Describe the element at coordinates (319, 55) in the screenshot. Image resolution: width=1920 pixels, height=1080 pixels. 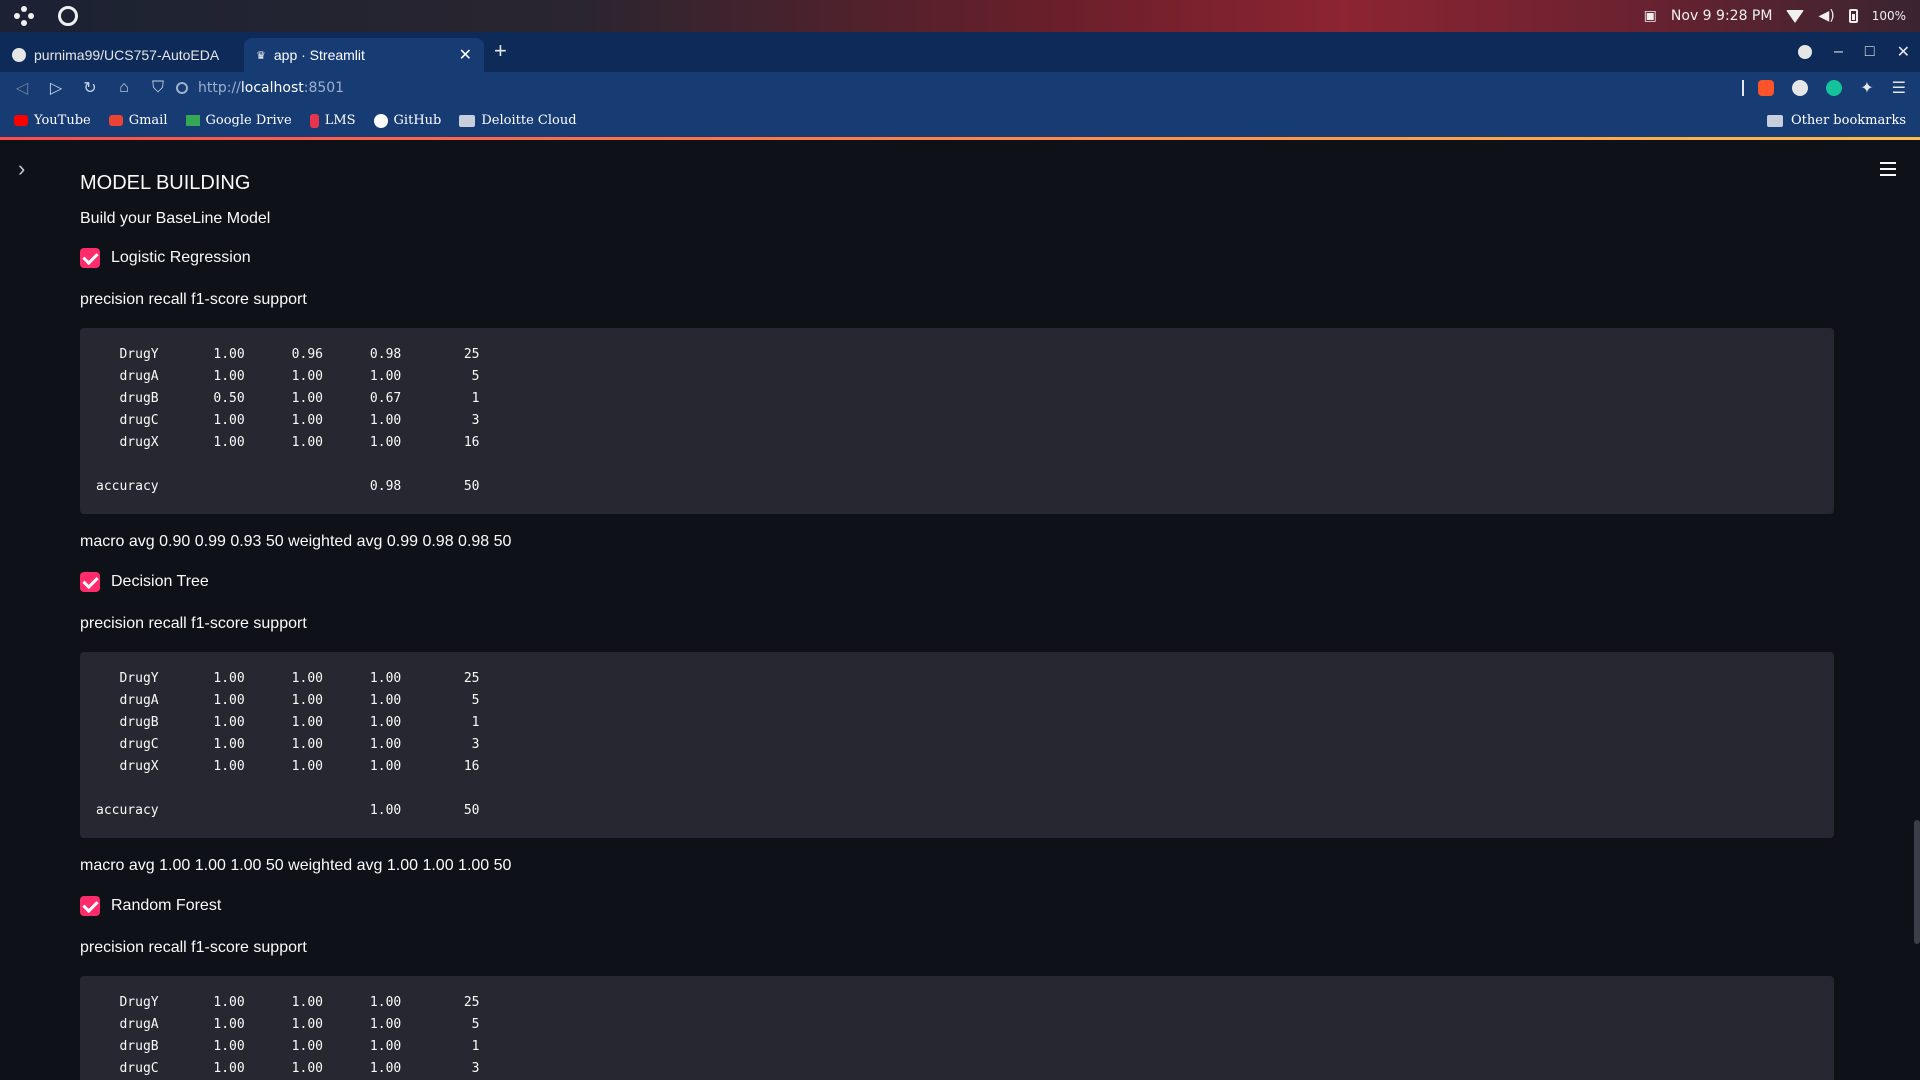
I see `tab-label: app · Streamlit` at that location.